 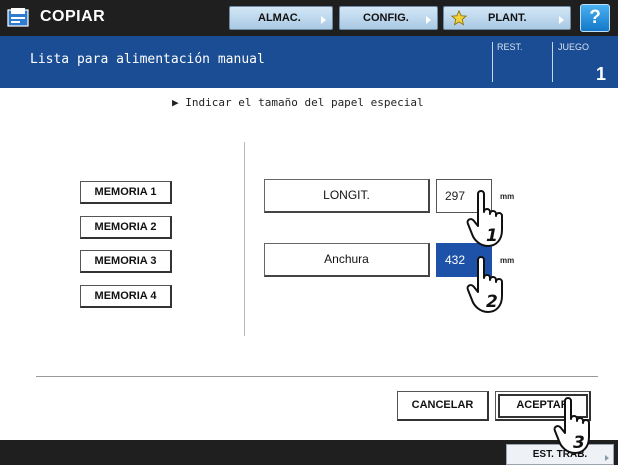 I want to click on help-button: ?, so click(x=595, y=18).